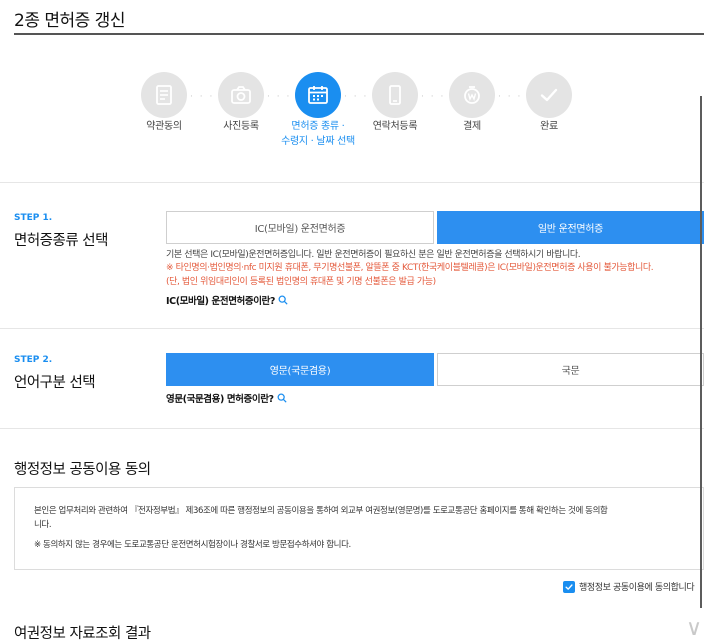 The height and width of the screenshot is (644, 704). What do you see at coordinates (69, 21) in the screenshot?
I see `page-title: 2종 면허증 갱신` at bounding box center [69, 21].